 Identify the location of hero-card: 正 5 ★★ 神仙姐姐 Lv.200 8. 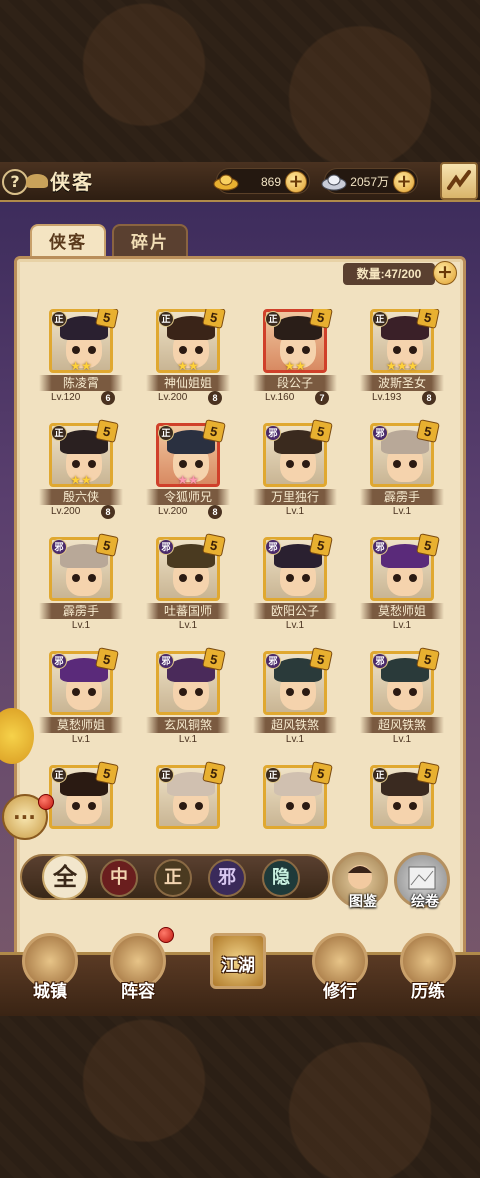
(196, 359).